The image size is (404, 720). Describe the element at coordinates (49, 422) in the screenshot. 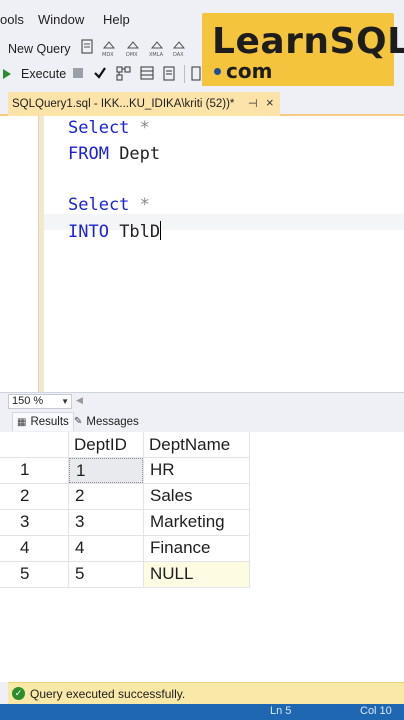

I see `tab-results-label: Results` at that location.